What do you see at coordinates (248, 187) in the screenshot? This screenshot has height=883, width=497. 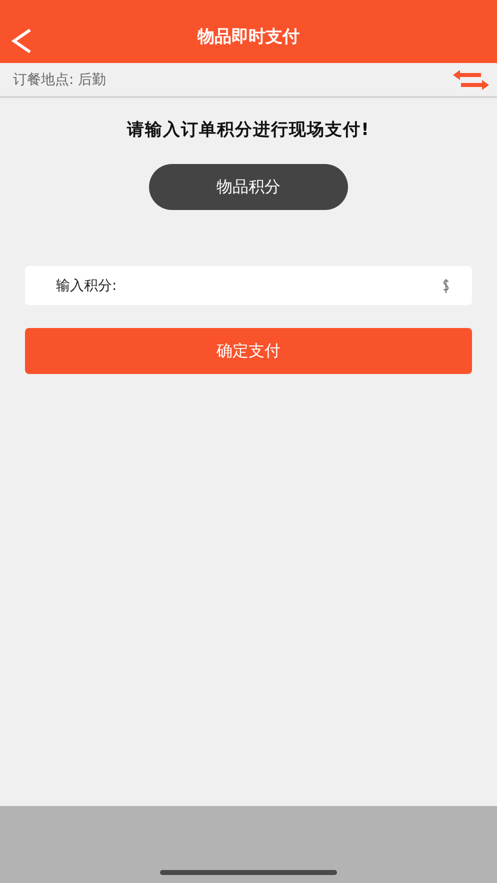 I see `points-mode-button: 物品积分` at bounding box center [248, 187].